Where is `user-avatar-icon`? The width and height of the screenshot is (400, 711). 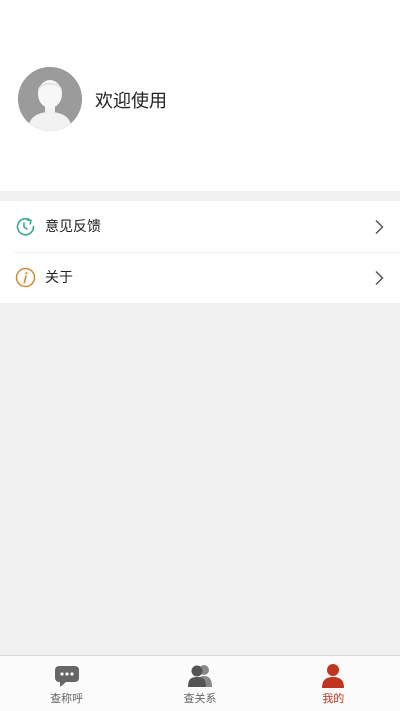 user-avatar-icon is located at coordinates (50, 99).